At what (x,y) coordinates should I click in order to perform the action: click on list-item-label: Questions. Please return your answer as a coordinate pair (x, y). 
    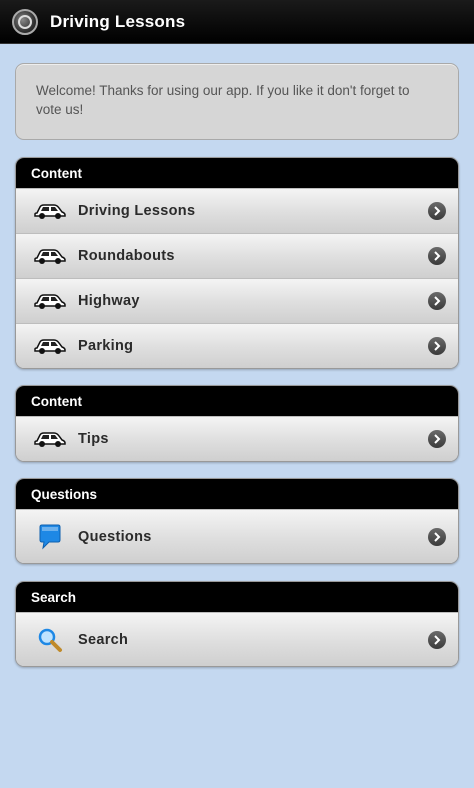
    Looking at the image, I should click on (115, 536).